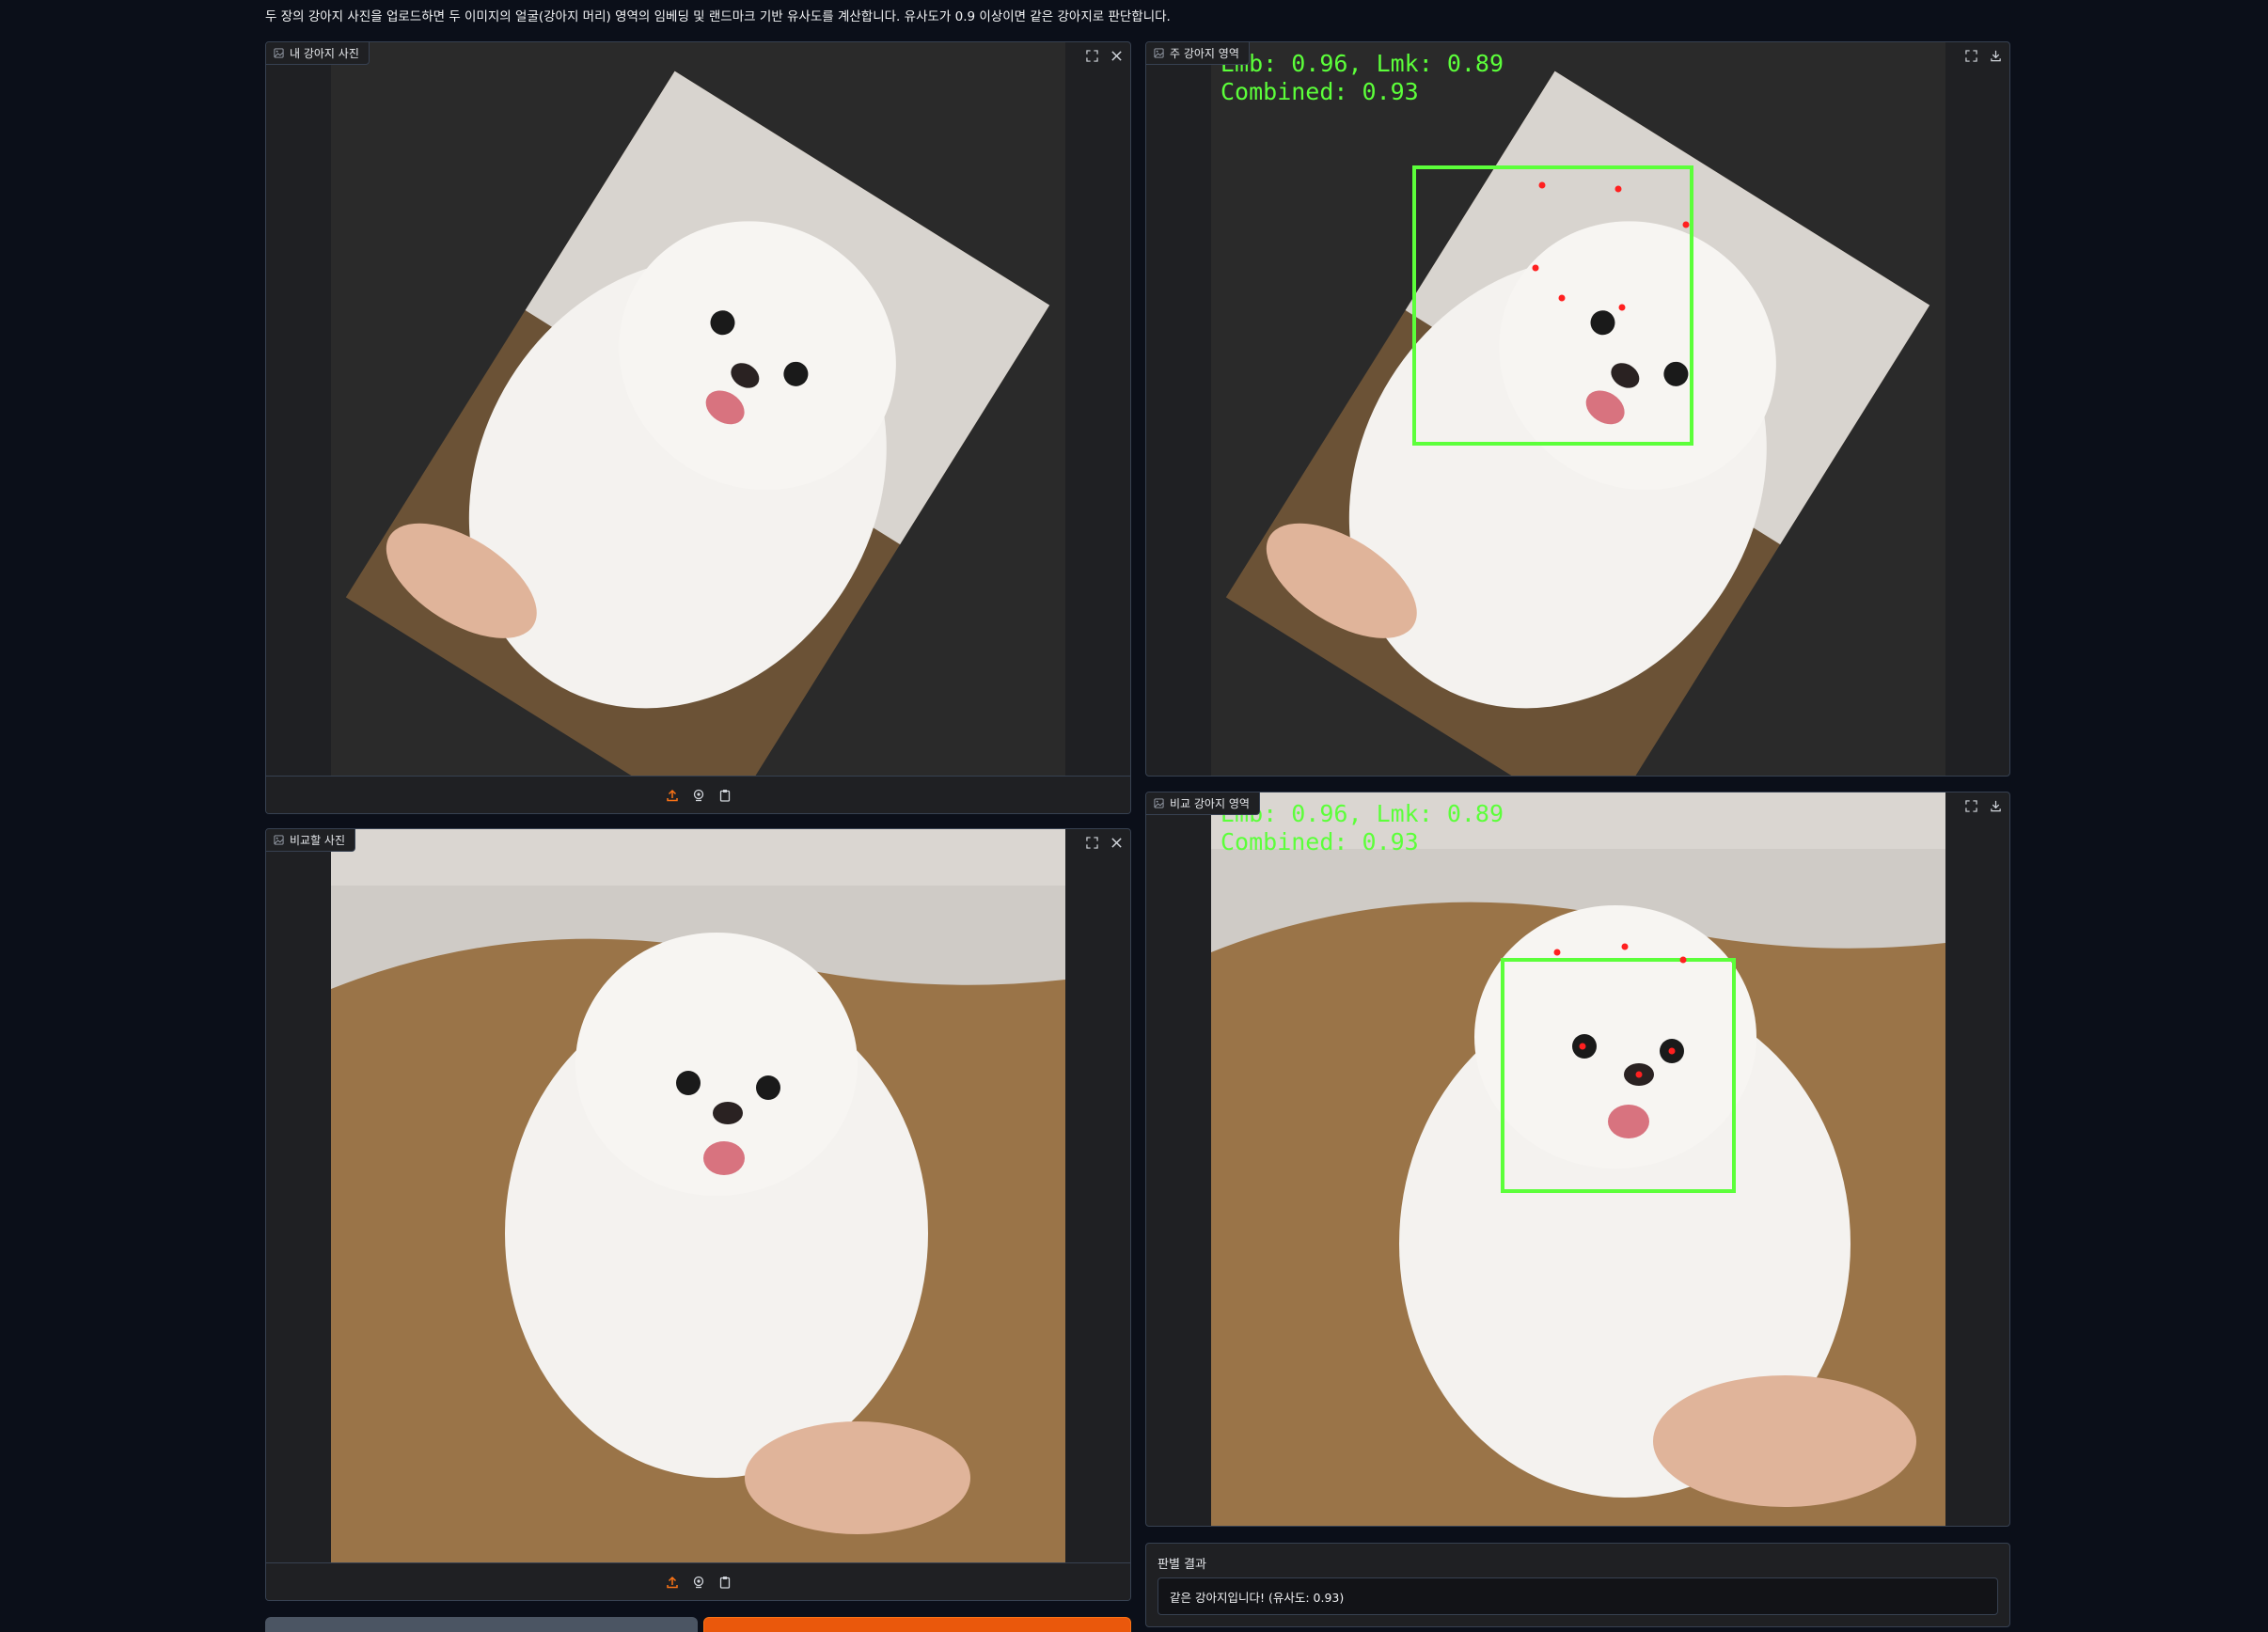 The height and width of the screenshot is (1632, 2268). I want to click on submit-button, so click(917, 1625).